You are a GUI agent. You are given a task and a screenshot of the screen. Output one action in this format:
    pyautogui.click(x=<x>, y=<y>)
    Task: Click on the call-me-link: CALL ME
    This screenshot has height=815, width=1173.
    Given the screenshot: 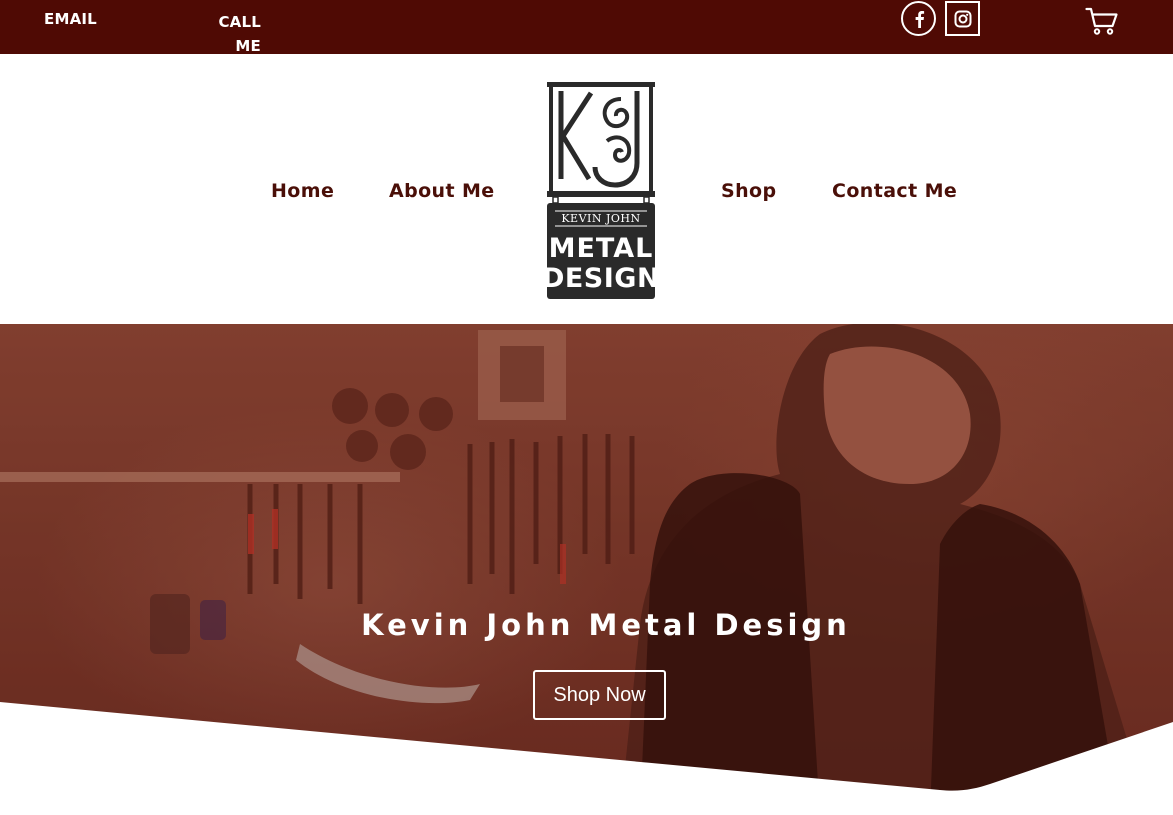 What is the action you would take?
    pyautogui.click(x=236, y=34)
    